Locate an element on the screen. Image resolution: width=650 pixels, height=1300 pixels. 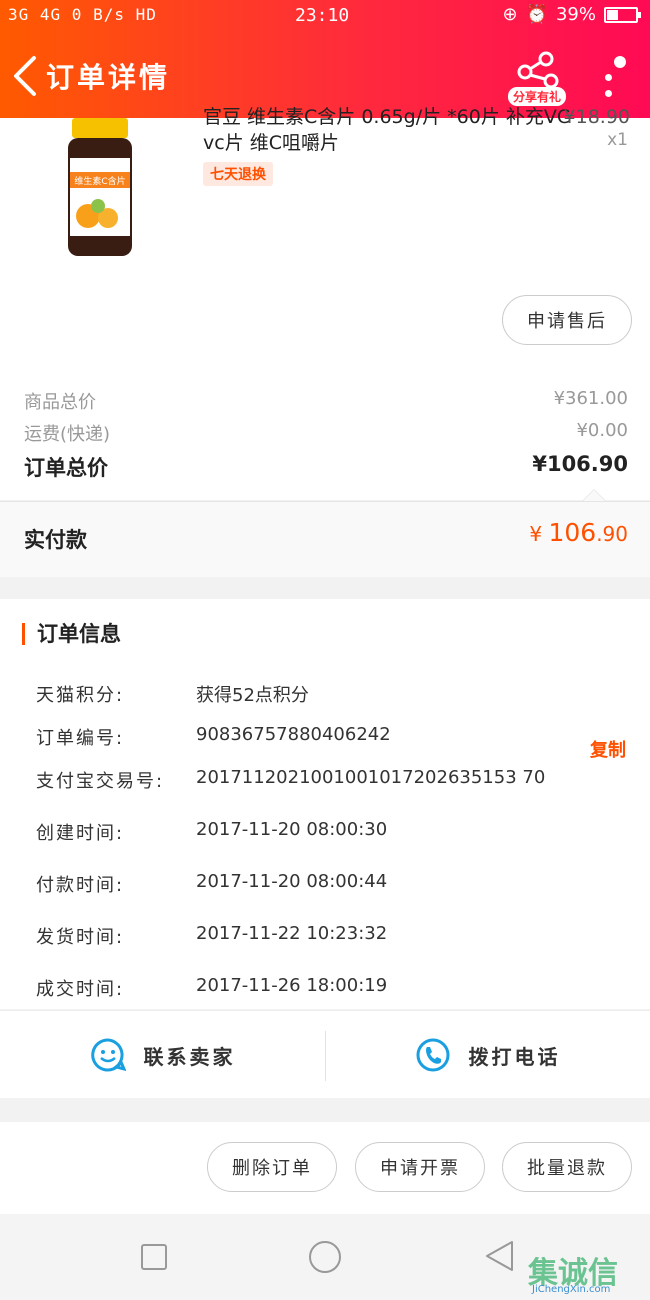
order-actions: 删除订单 申请开票 批量退款 is located at coordinates (325, 1168).